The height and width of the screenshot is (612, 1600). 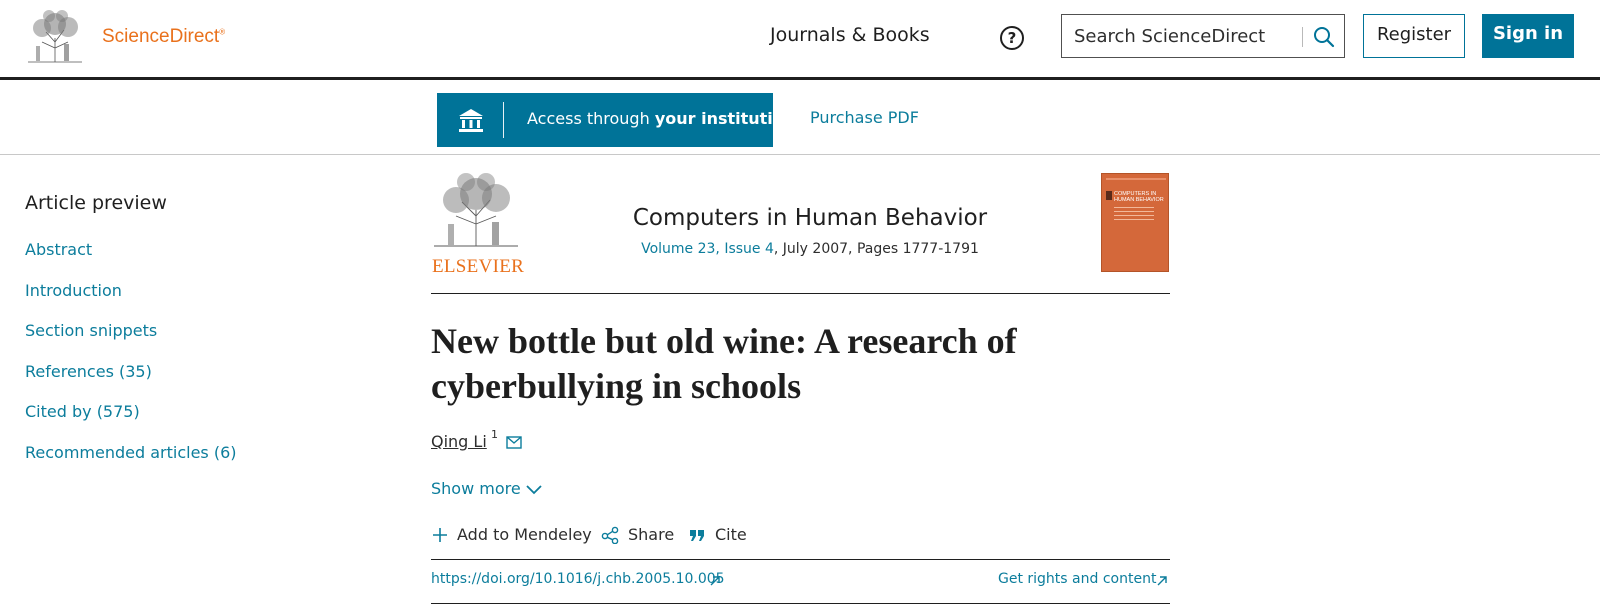 I want to click on sidebar-item-abstract: Abstract, so click(x=58, y=249).